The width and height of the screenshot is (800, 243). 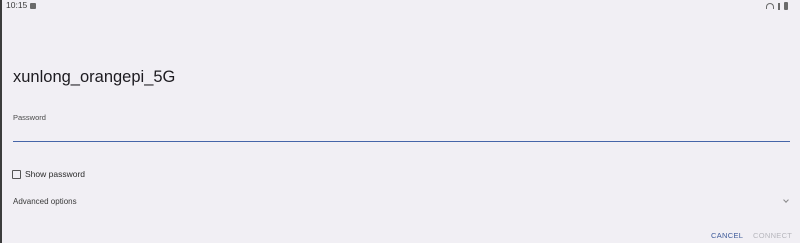 I want to click on advanced-options-toggle: Advanced options, so click(x=401, y=202).